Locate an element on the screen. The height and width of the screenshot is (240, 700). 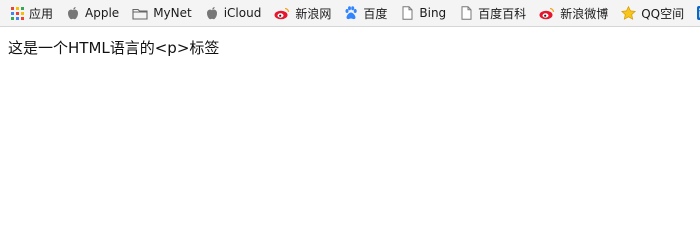
bookmark-bing: Bing is located at coordinates (423, 13).